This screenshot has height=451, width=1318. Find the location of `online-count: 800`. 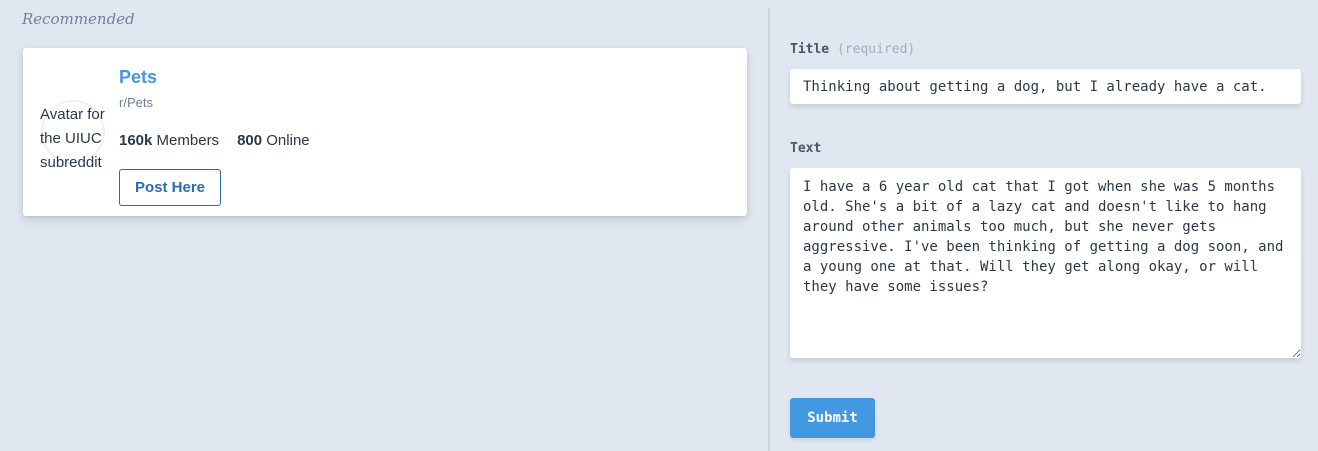

online-count: 800 is located at coordinates (250, 140).